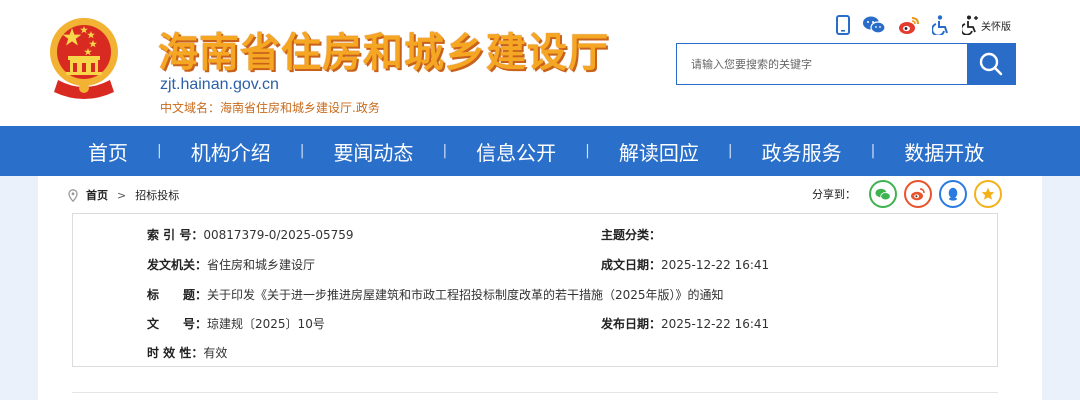 This screenshot has width=1080, height=400. What do you see at coordinates (631, 324) in the screenshot?
I see `meta-label: 发布日期：` at bounding box center [631, 324].